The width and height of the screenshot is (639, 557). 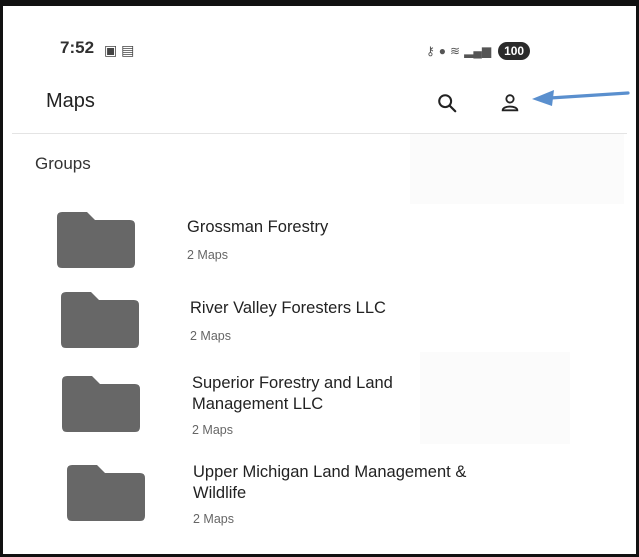 What do you see at coordinates (517, 169) in the screenshot?
I see `background-panel` at bounding box center [517, 169].